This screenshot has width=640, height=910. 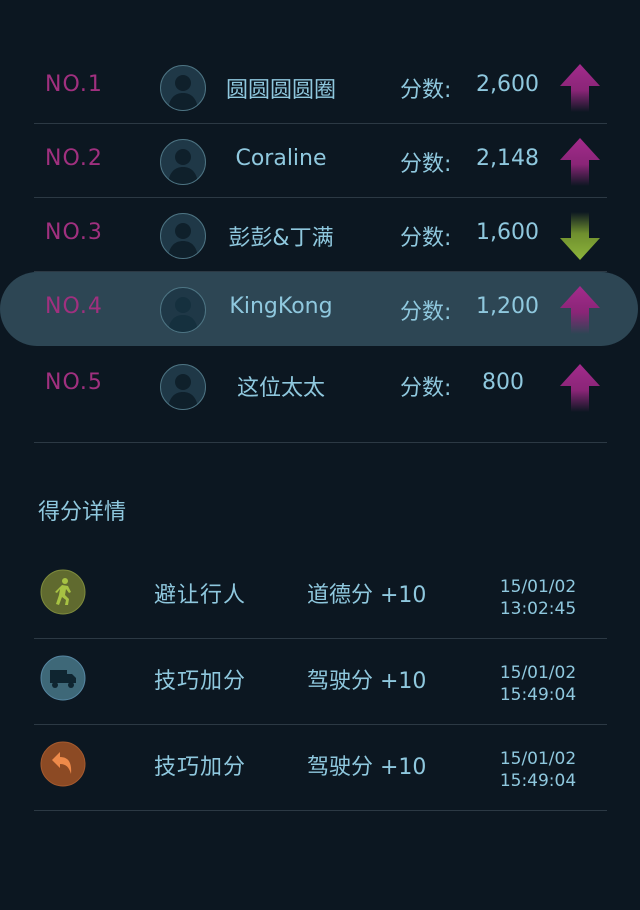 What do you see at coordinates (74, 84) in the screenshot?
I see `rank-number: NO.1` at bounding box center [74, 84].